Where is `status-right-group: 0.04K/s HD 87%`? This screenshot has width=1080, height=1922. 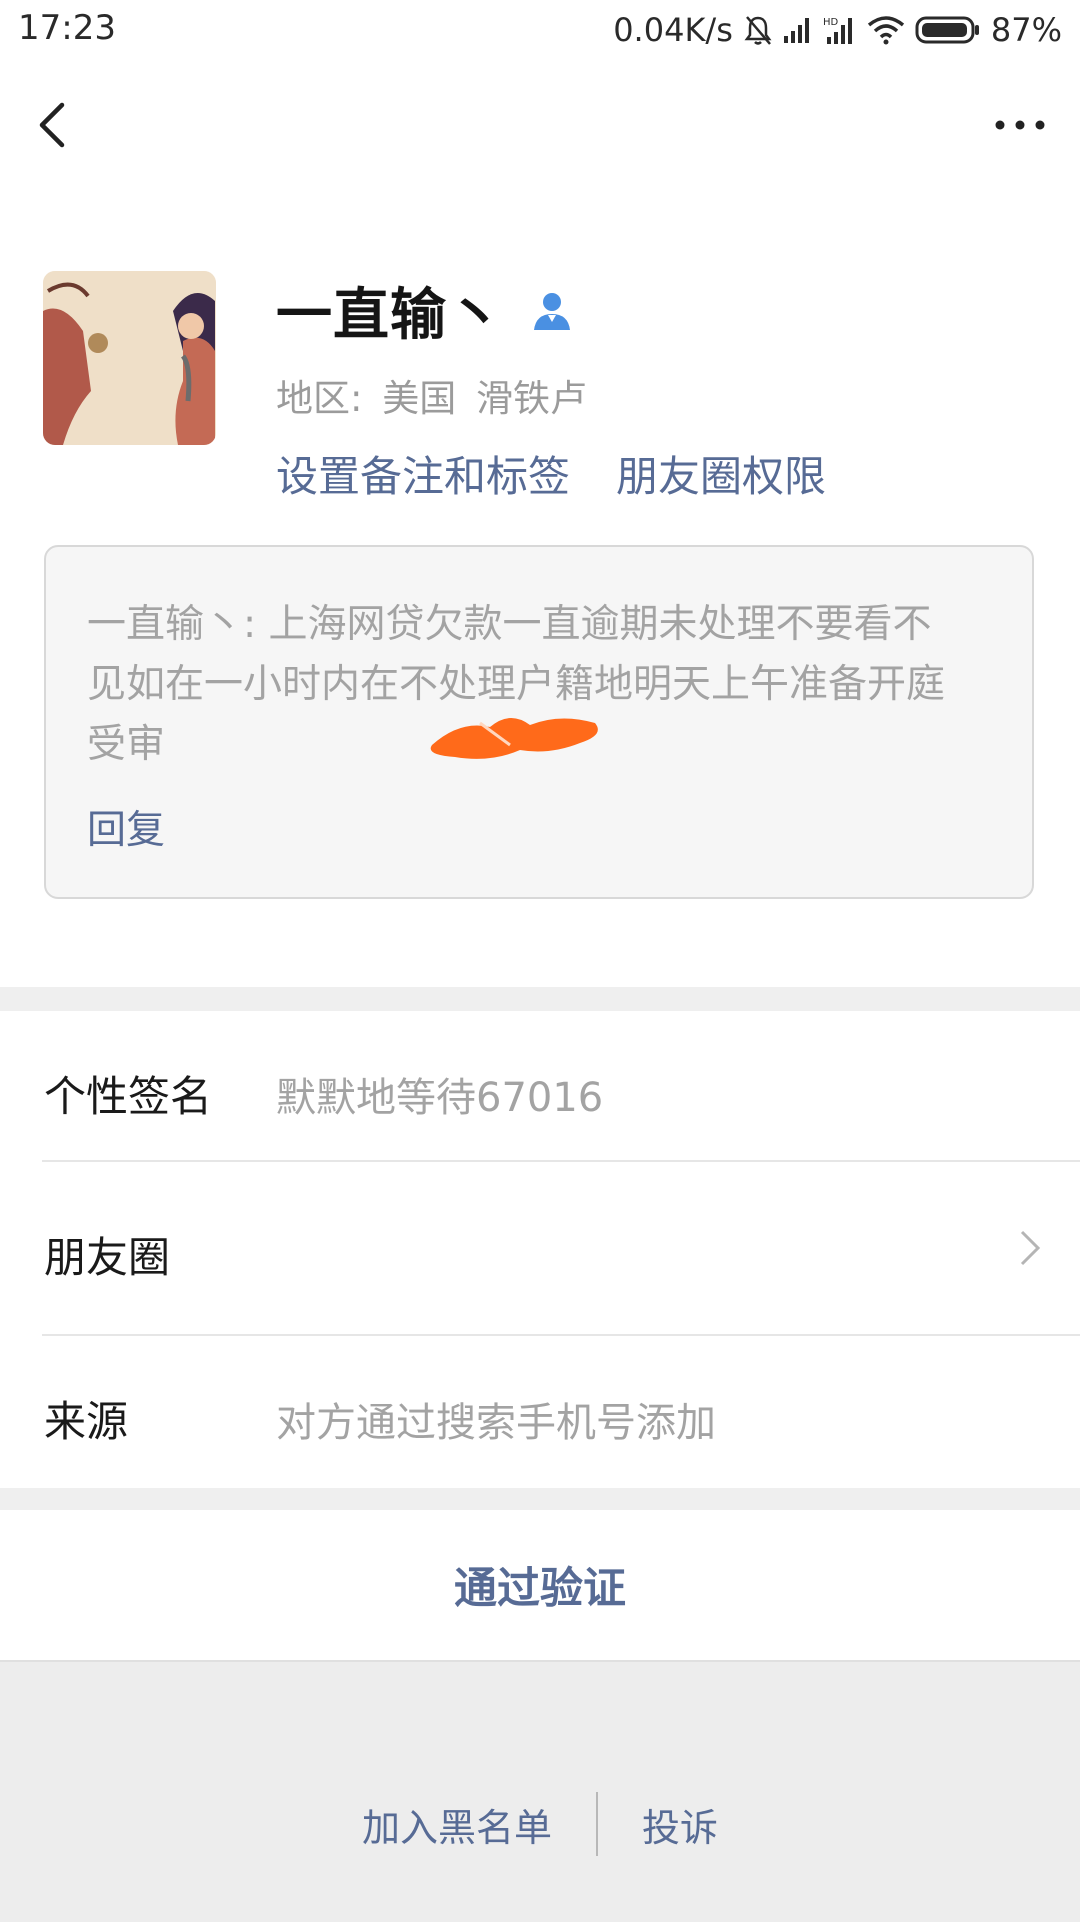
status-right-group: 0.04K/s HD 87% is located at coordinates (837, 30).